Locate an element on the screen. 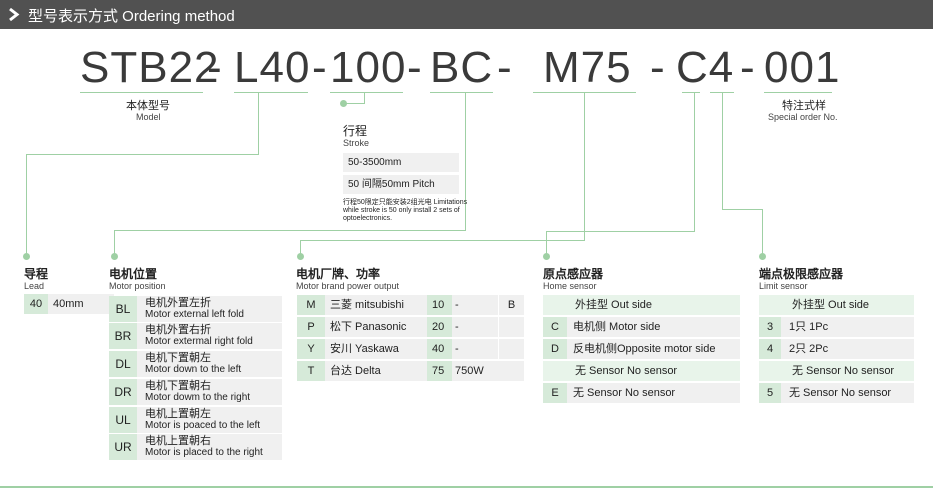  home-sensor-title-zh: 原点感应器 is located at coordinates (573, 274).